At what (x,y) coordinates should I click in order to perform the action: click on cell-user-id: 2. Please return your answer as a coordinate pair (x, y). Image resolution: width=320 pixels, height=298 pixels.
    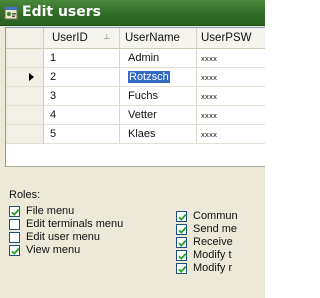
    Looking at the image, I should click on (82, 77).